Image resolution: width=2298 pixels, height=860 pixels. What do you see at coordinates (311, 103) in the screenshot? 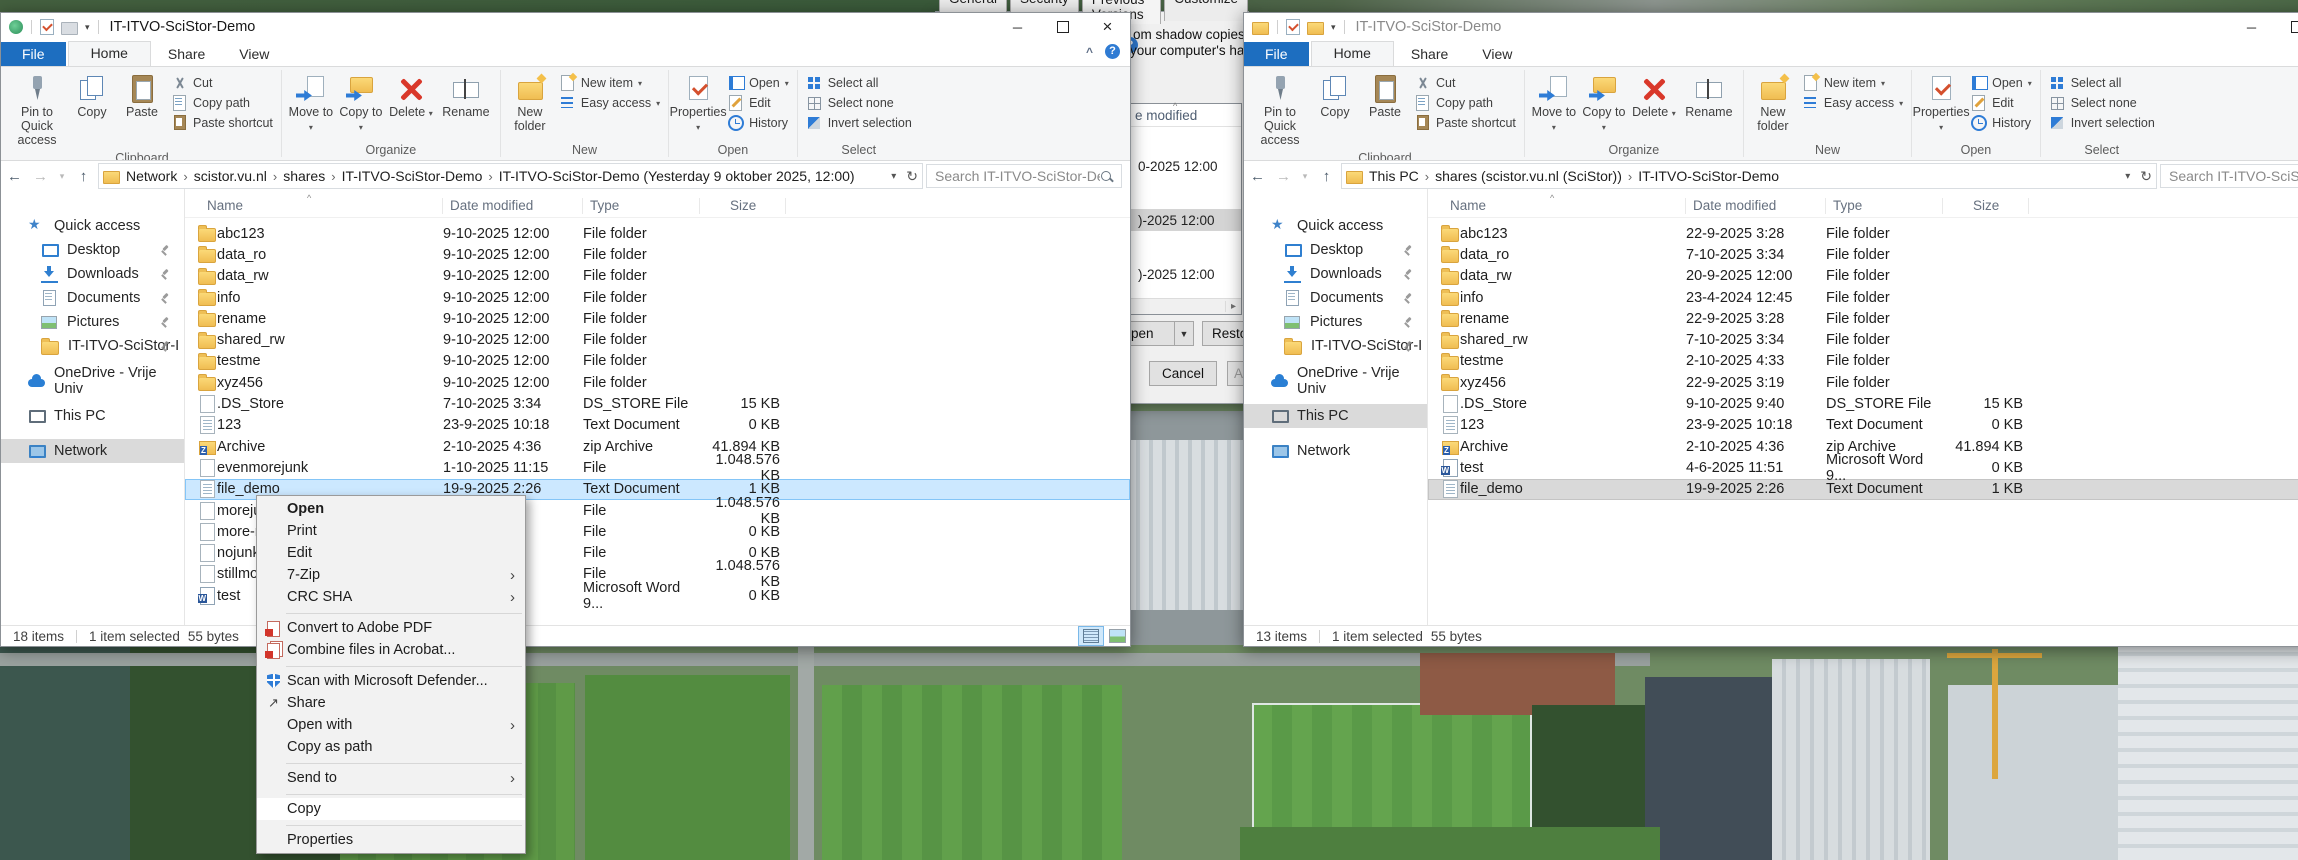
I see `move-to-button: Move to ▾` at bounding box center [311, 103].